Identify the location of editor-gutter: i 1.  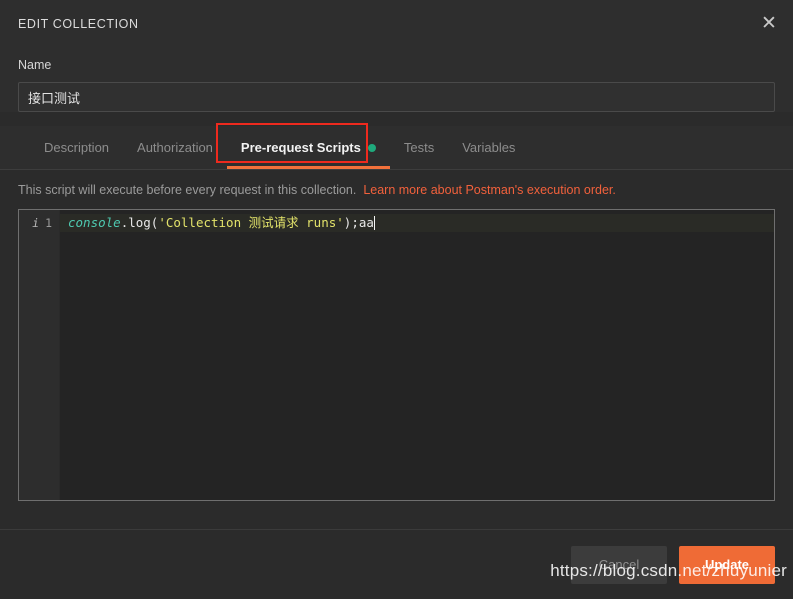
(39, 355).